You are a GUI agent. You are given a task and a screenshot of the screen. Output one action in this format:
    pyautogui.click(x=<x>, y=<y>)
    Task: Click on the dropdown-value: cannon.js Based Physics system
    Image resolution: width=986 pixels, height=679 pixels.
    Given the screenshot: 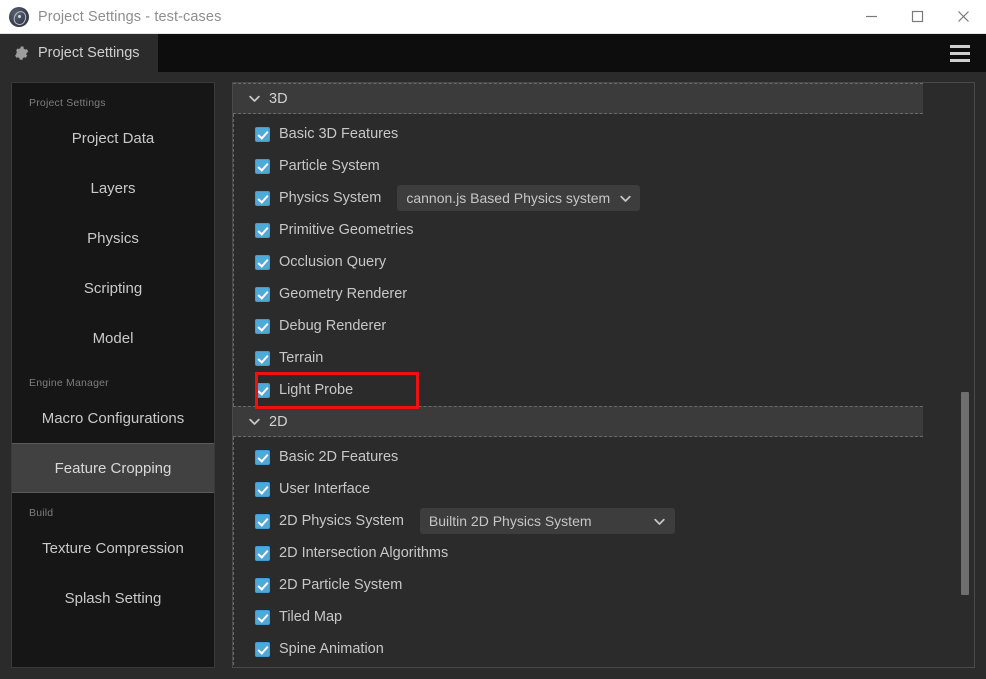 What is the action you would take?
    pyautogui.click(x=508, y=198)
    